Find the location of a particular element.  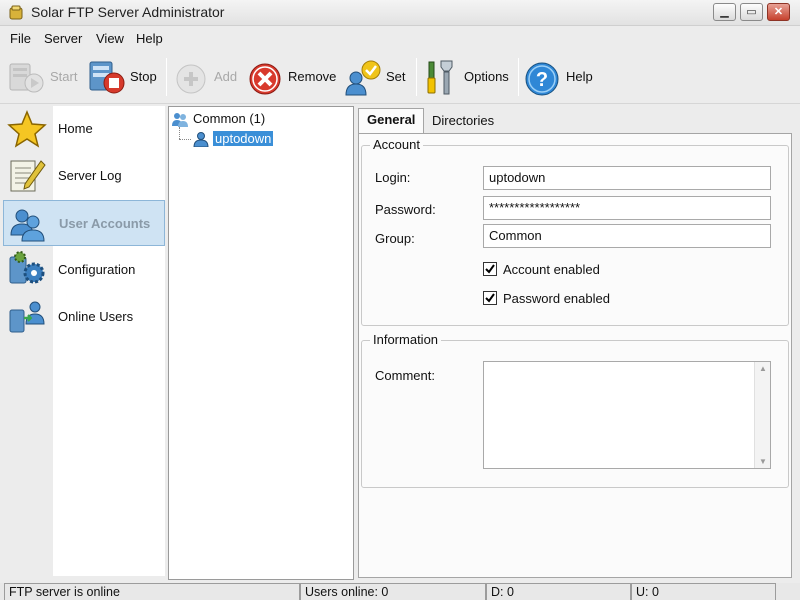

app-icon is located at coordinates (16, 12).